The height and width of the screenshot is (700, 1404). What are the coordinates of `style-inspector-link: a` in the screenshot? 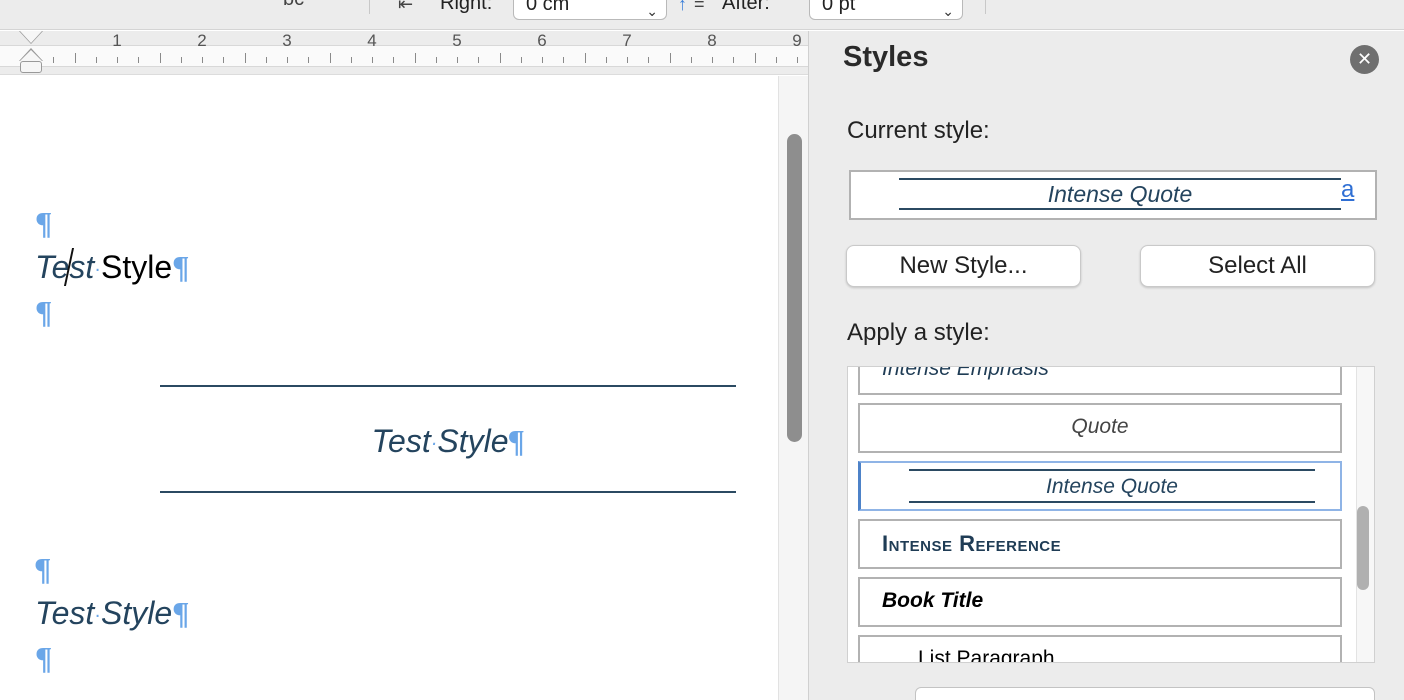 It's located at (1347, 190).